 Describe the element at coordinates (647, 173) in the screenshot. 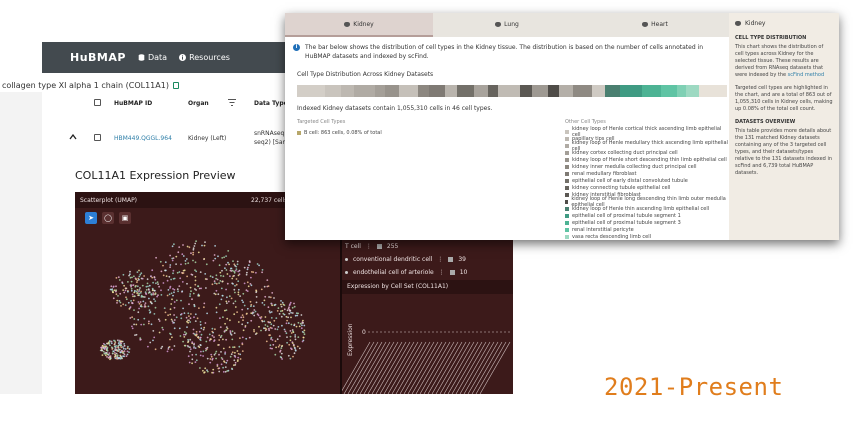

I see `list-item: renal medullary fibroblast` at that location.